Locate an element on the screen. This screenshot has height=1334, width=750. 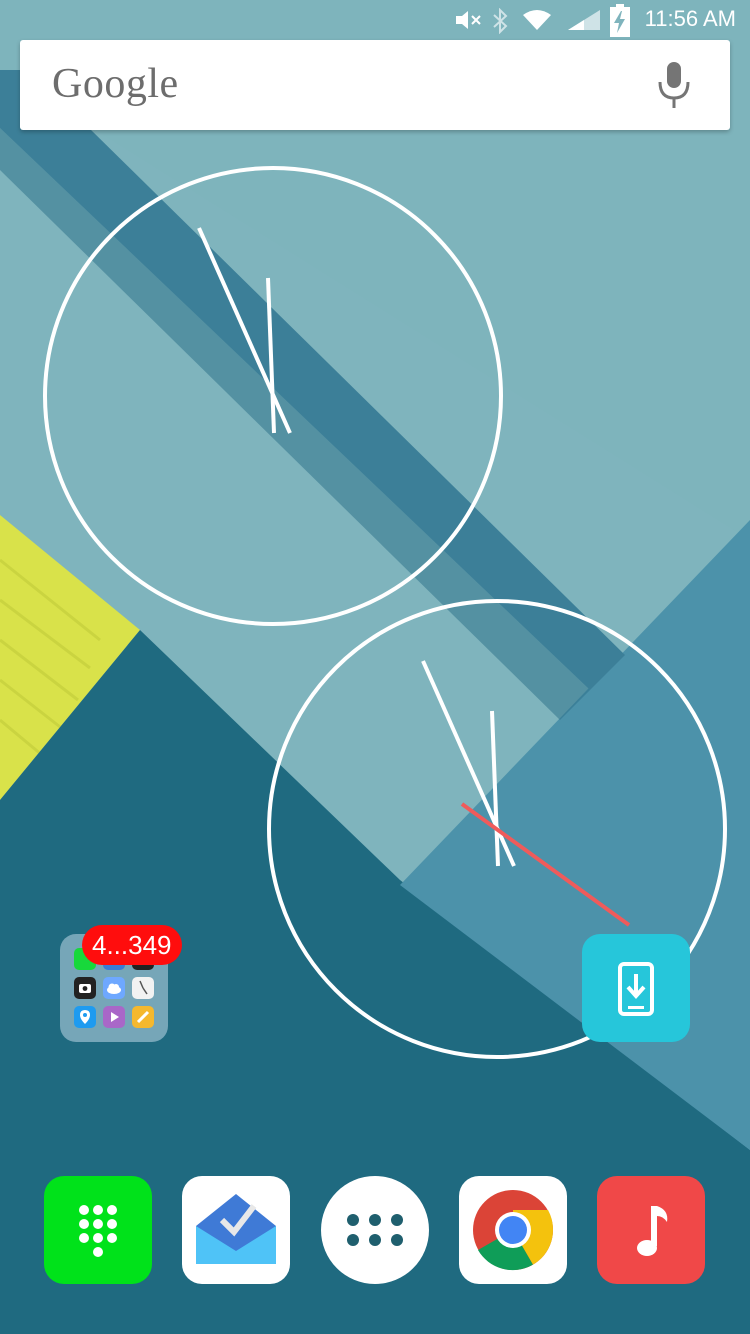
google-search-bar: Google is located at coordinates (375, 85).